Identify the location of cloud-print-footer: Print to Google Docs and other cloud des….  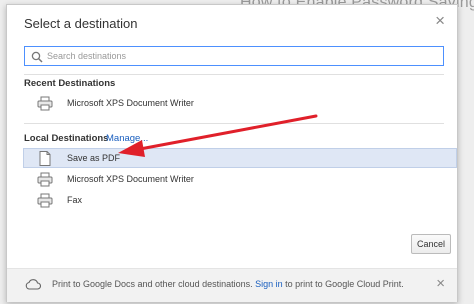
(232, 285).